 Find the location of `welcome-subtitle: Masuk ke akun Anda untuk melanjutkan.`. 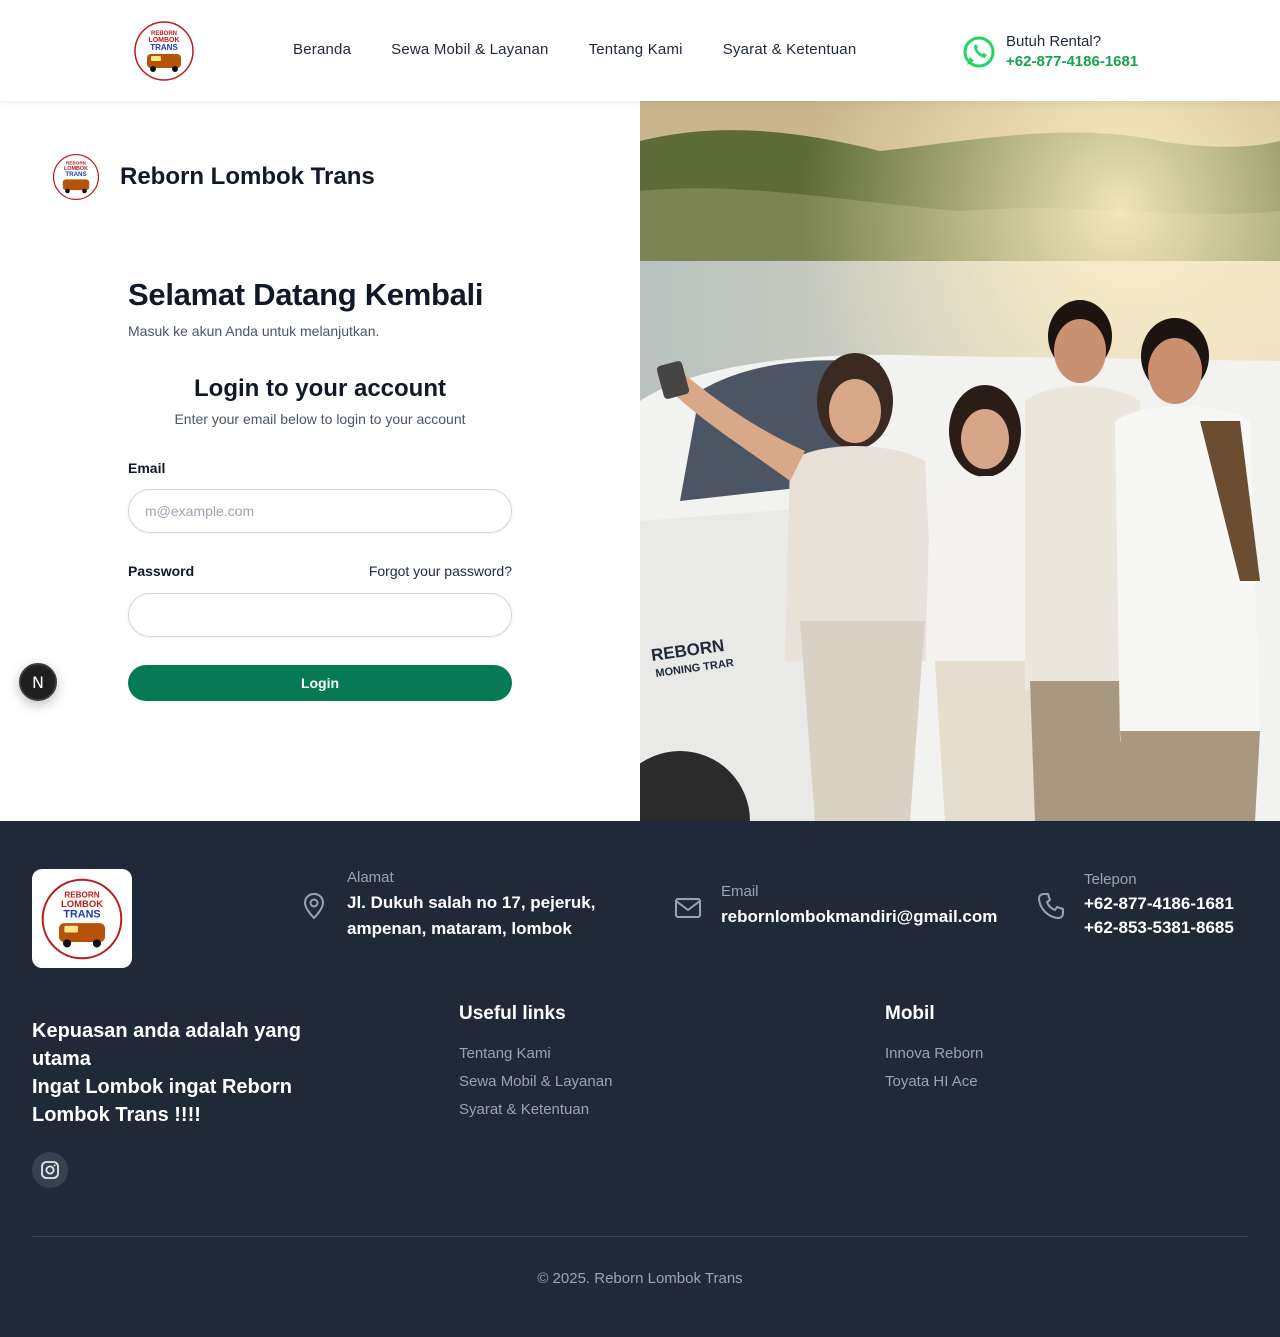

welcome-subtitle: Masuk ke akun Anda untuk melanjutkan. is located at coordinates (254, 331).